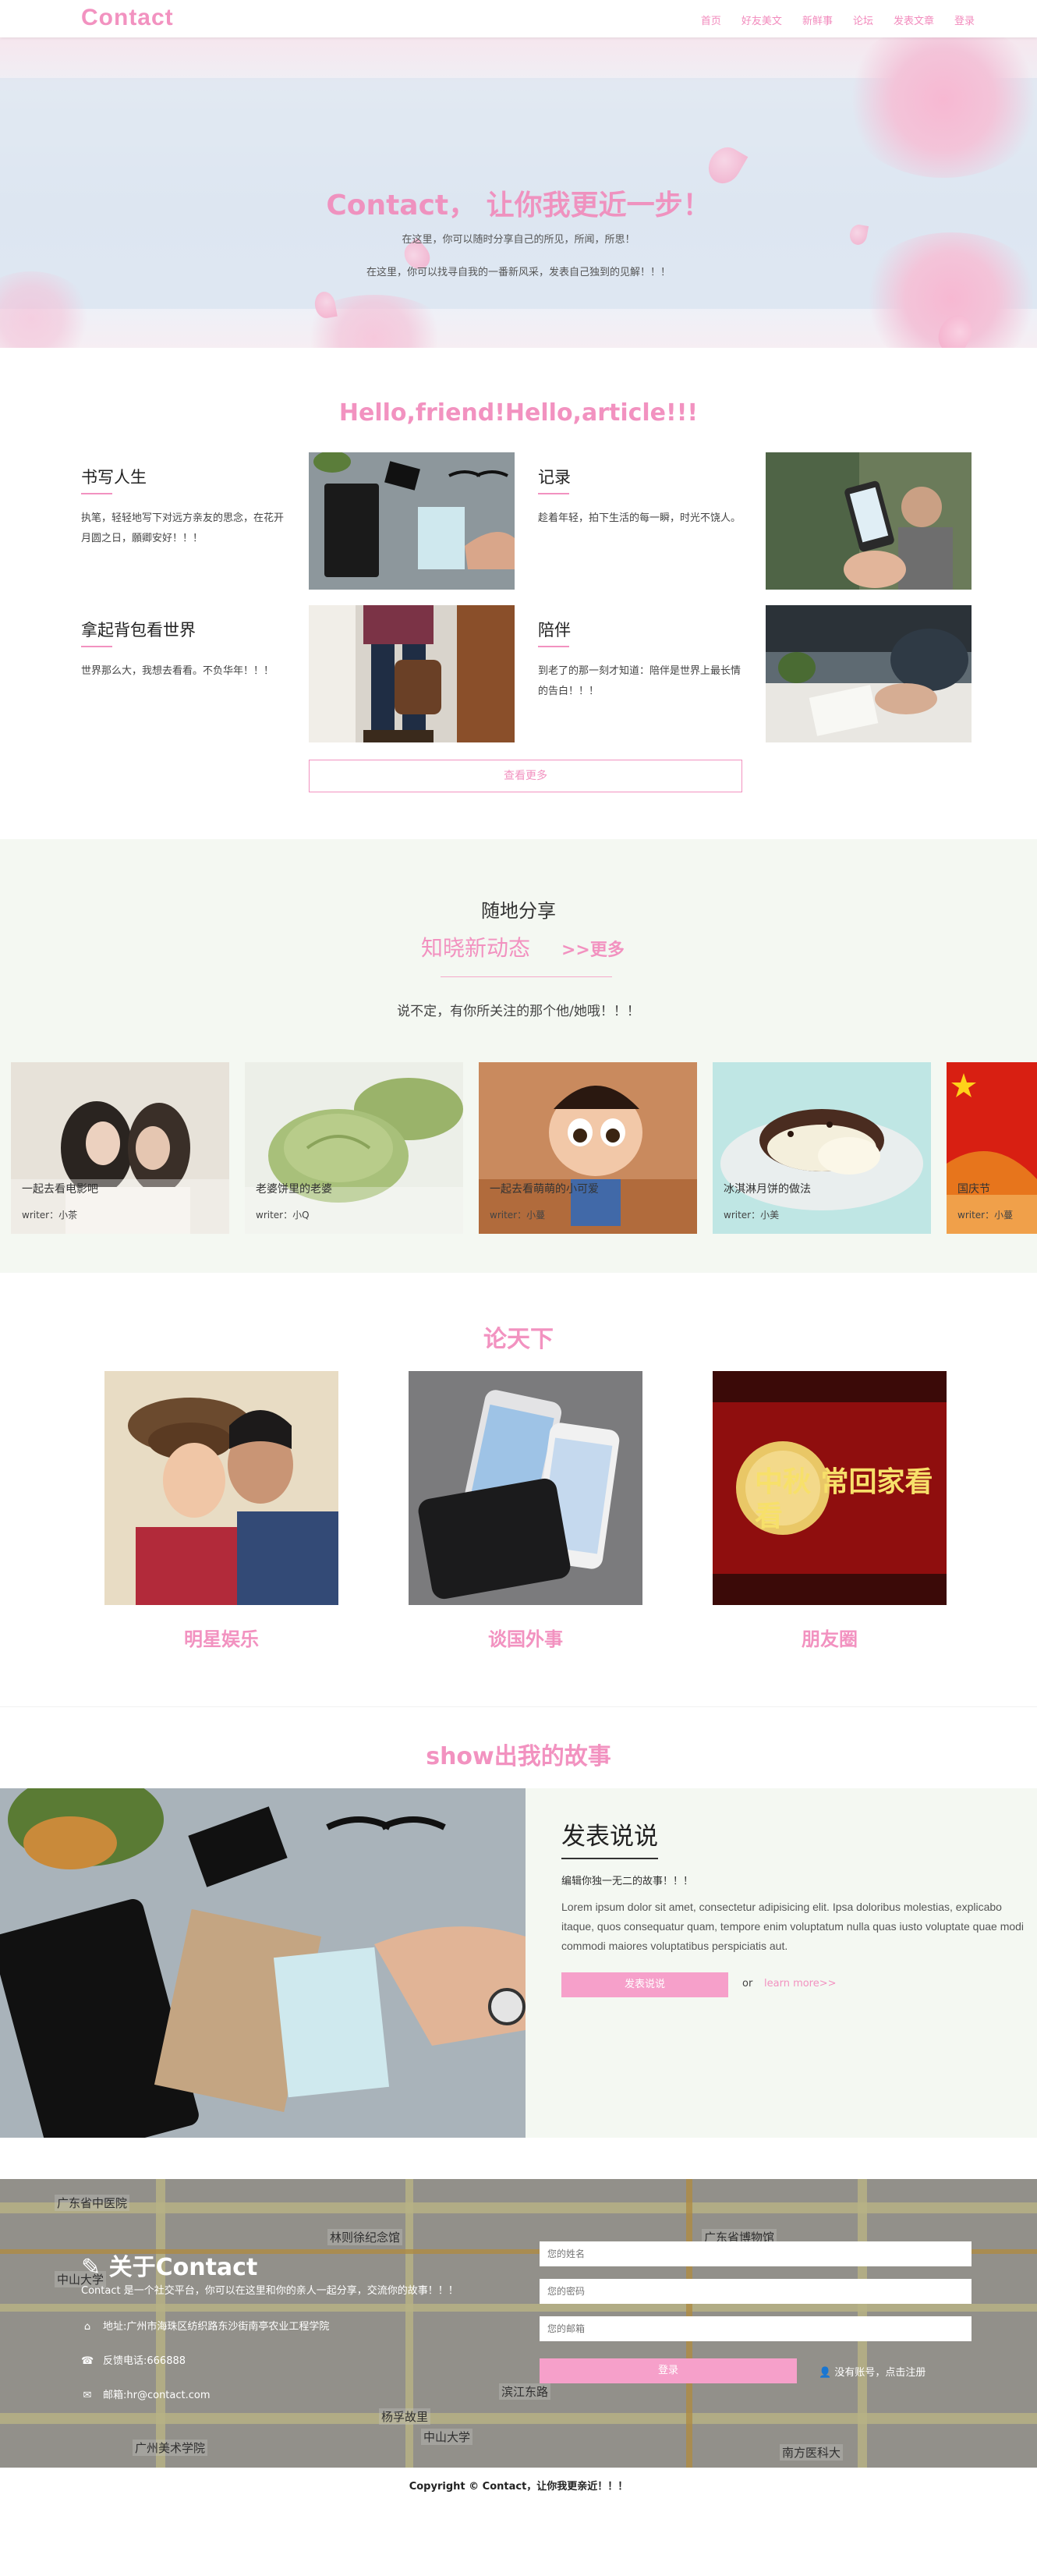  What do you see at coordinates (644, 1984) in the screenshot?
I see `publish-post-button: 发表说说` at bounding box center [644, 1984].